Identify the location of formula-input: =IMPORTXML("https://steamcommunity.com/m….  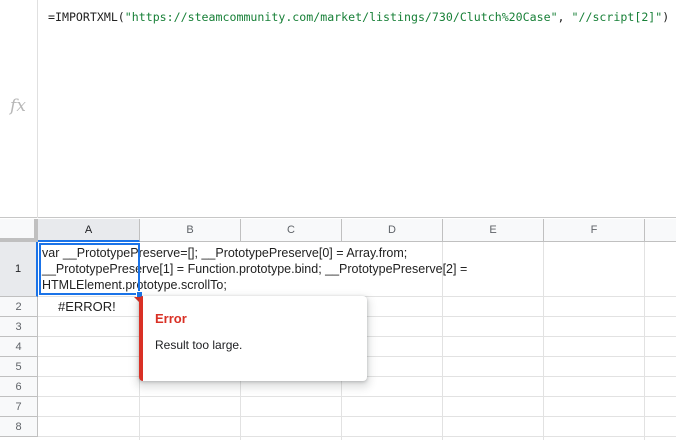
(358, 17).